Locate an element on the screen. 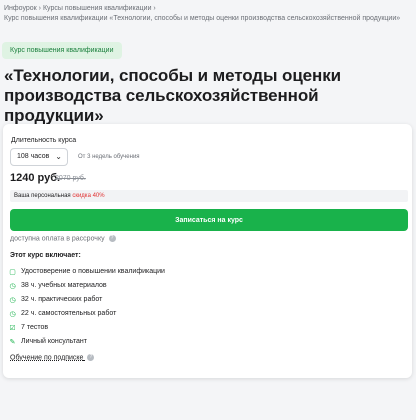 The height and width of the screenshot is (420, 416). installment-note: доступна оплата в рассрочку ? is located at coordinates (63, 238).